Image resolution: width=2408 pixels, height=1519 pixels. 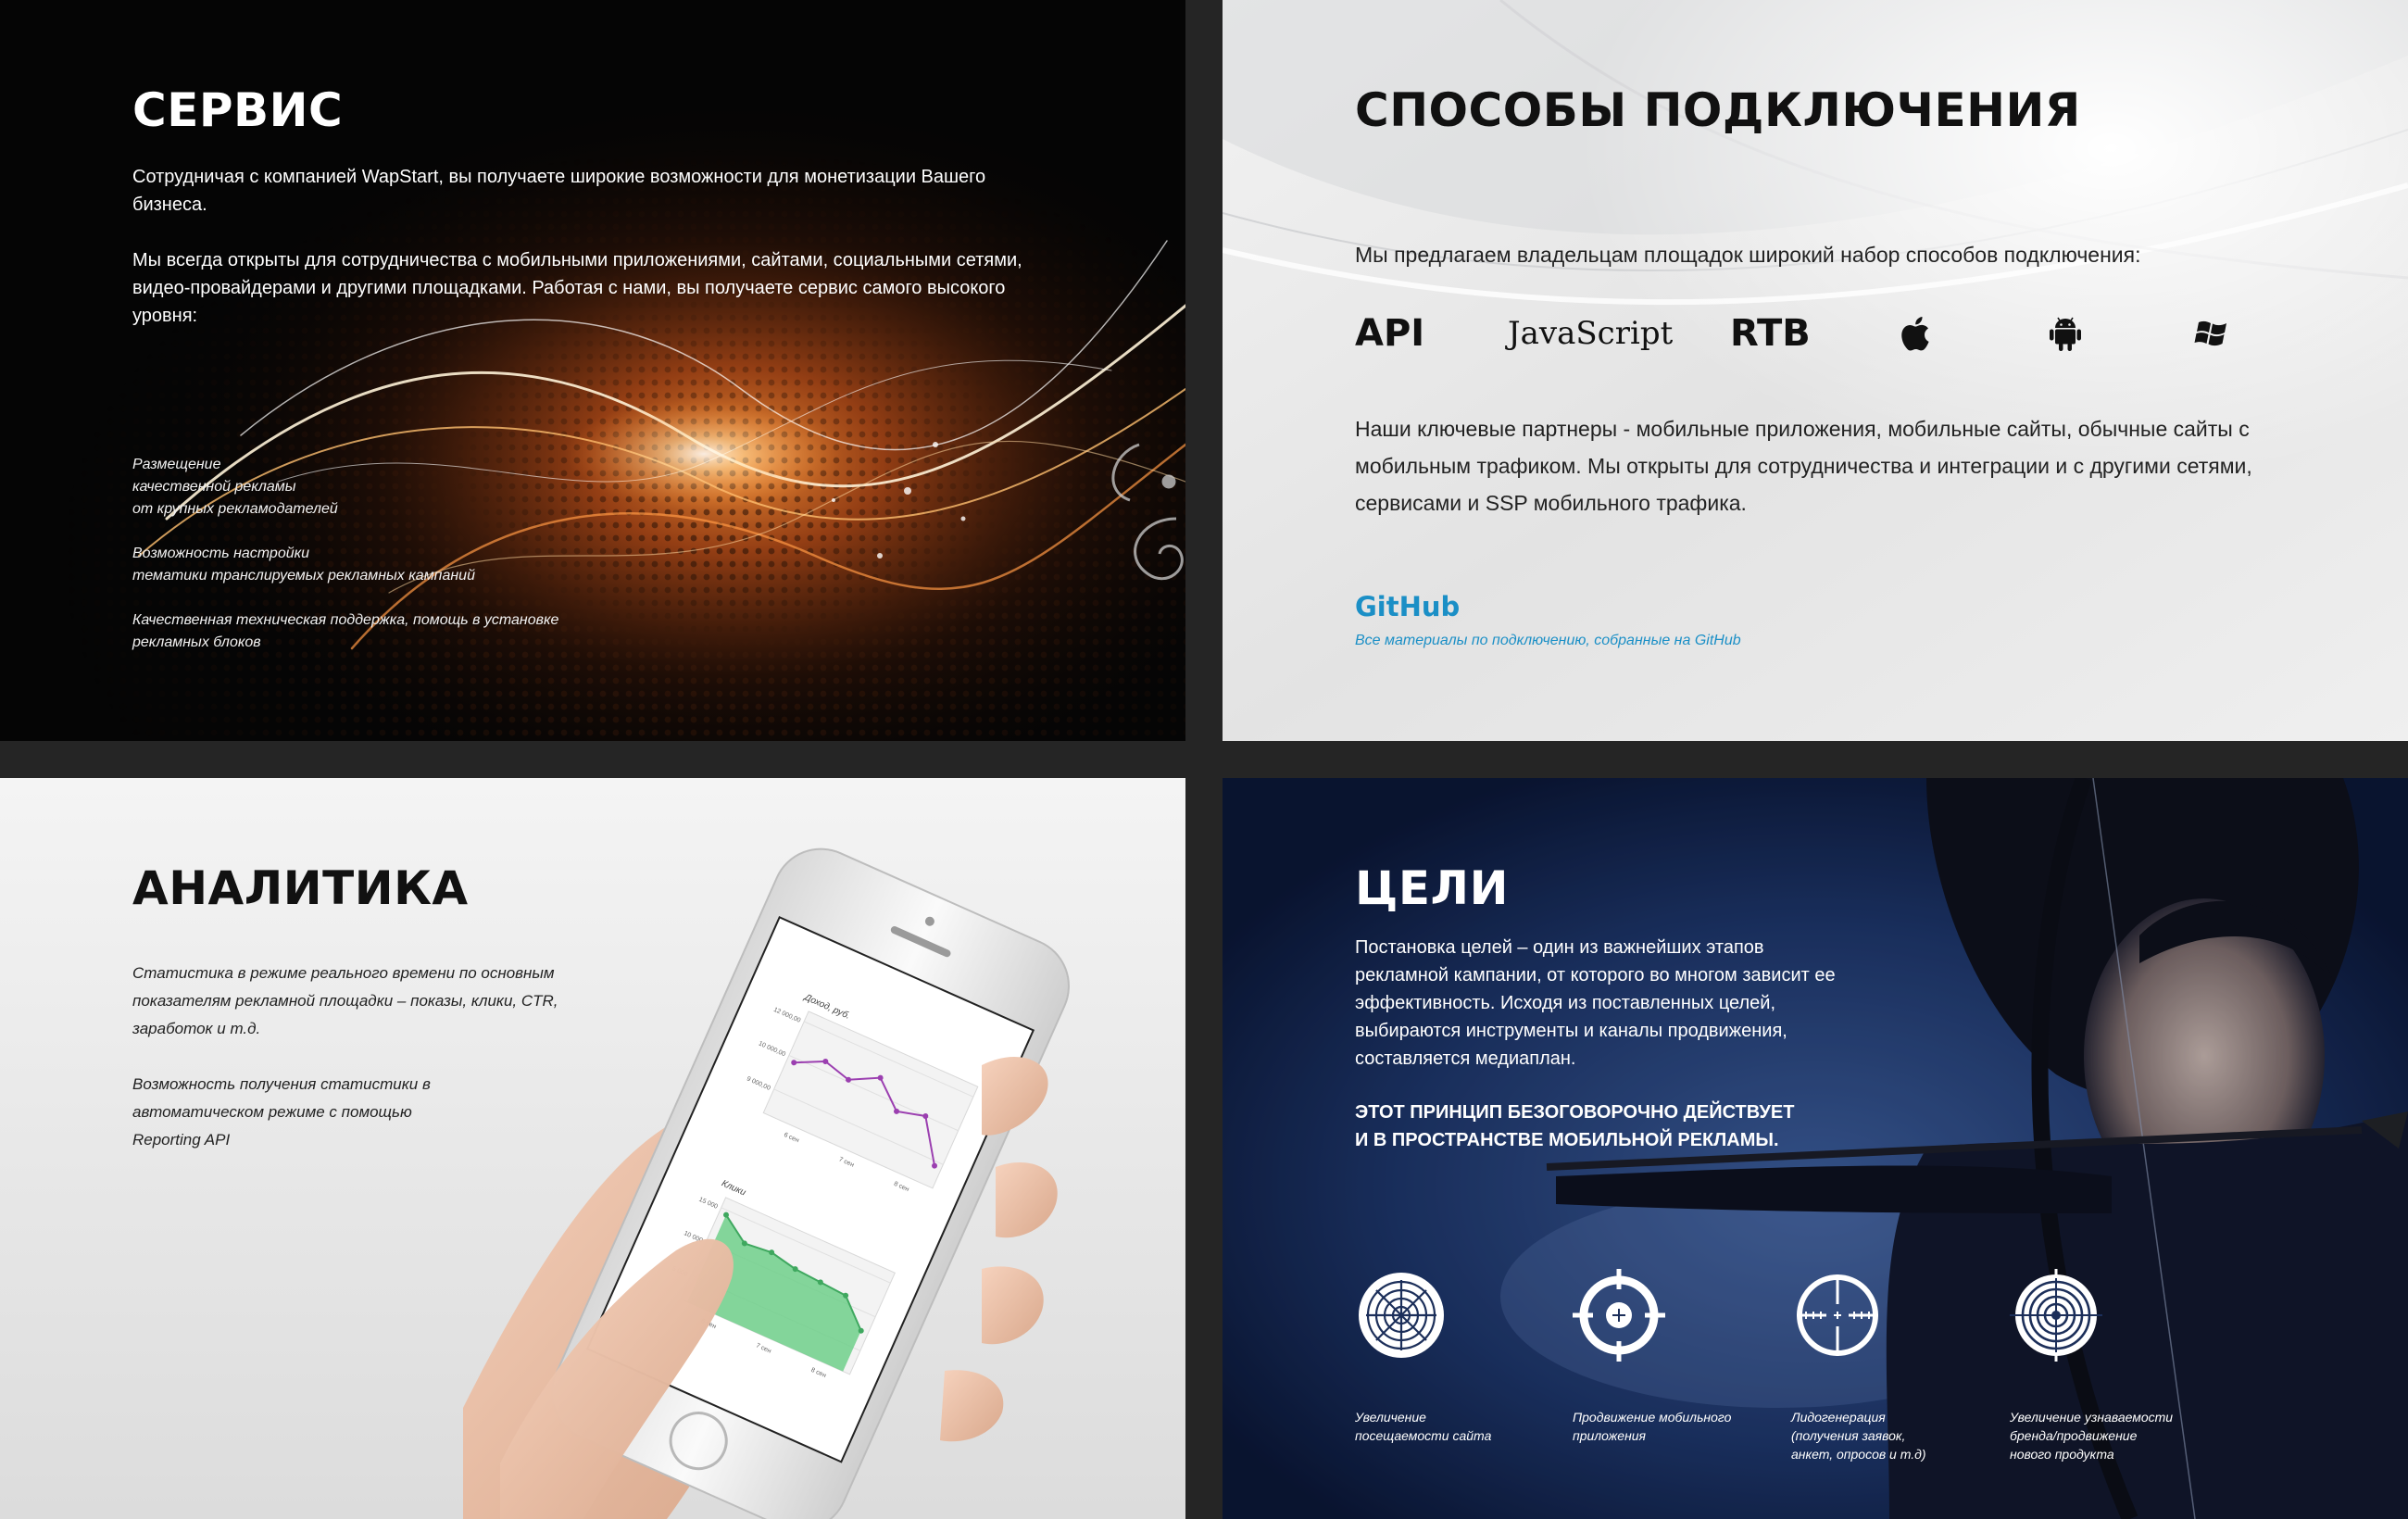 What do you see at coordinates (2065, 334) in the screenshot?
I see `android-icon` at bounding box center [2065, 334].